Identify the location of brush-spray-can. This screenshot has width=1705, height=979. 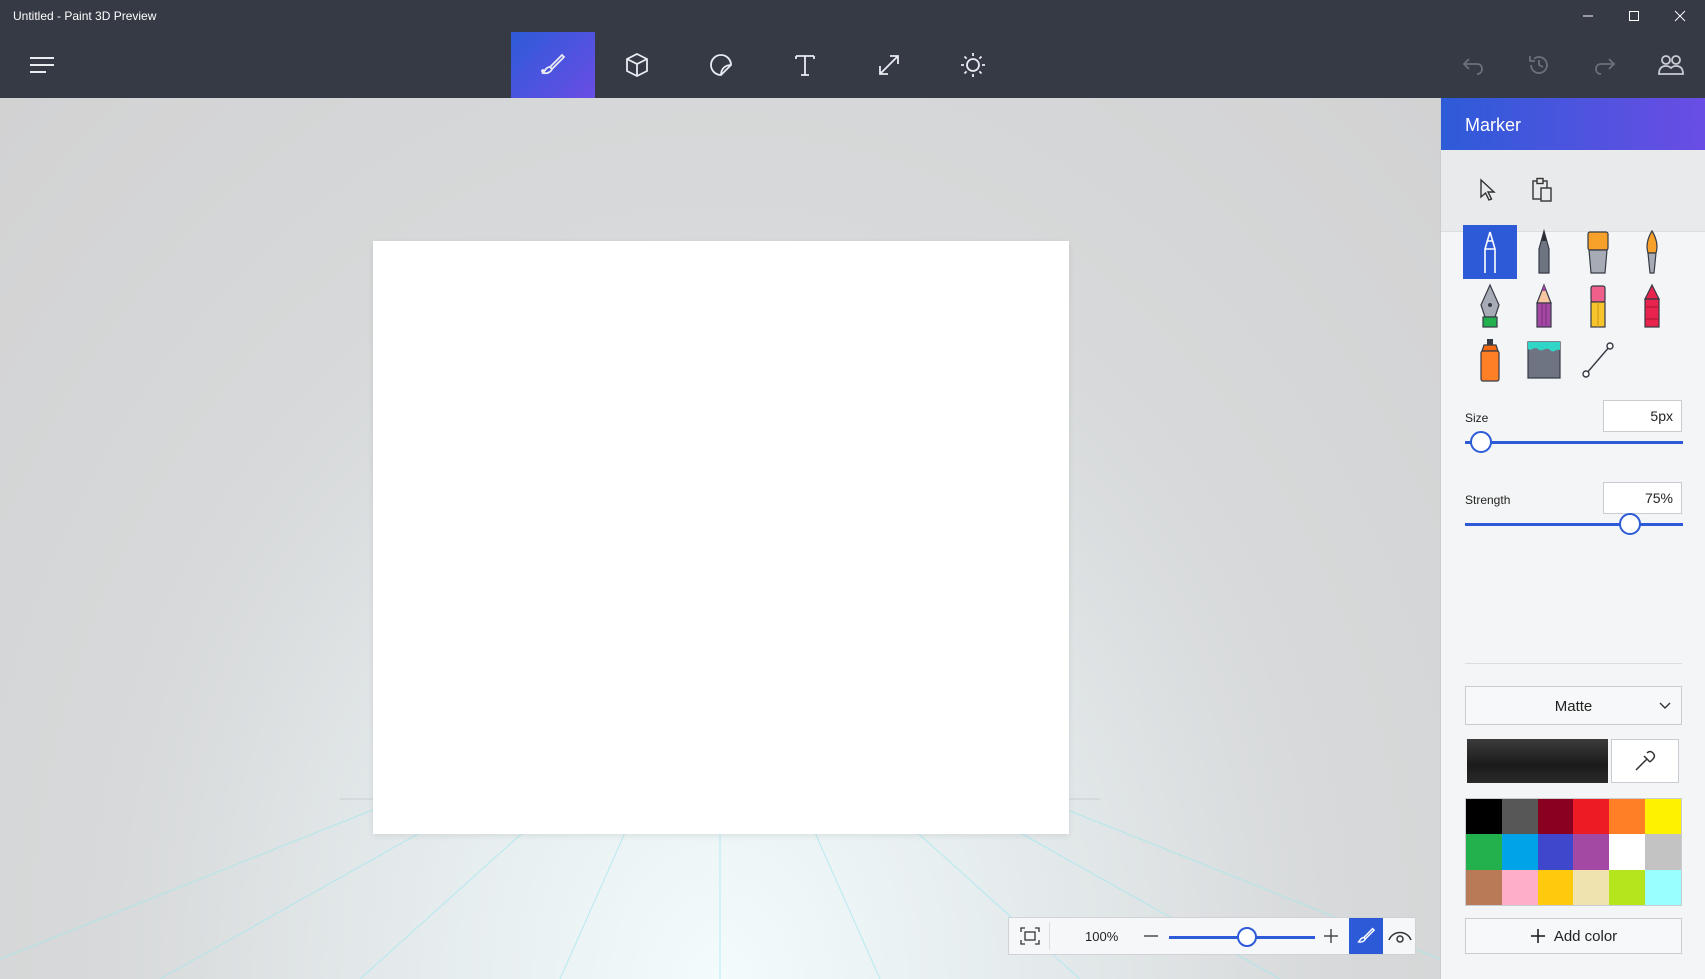
(1490, 360).